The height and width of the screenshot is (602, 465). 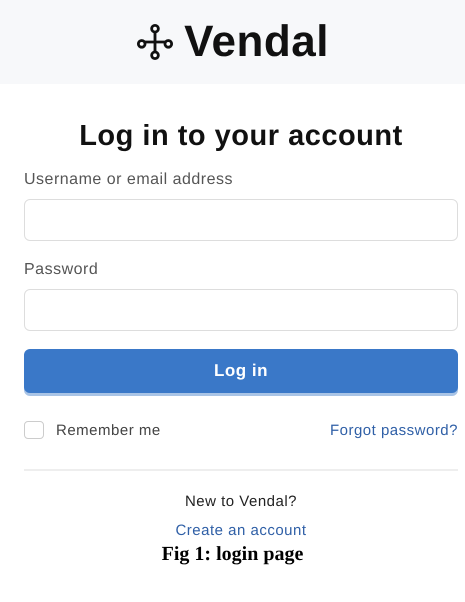 I want to click on field-label: Username or email address, so click(x=129, y=180).